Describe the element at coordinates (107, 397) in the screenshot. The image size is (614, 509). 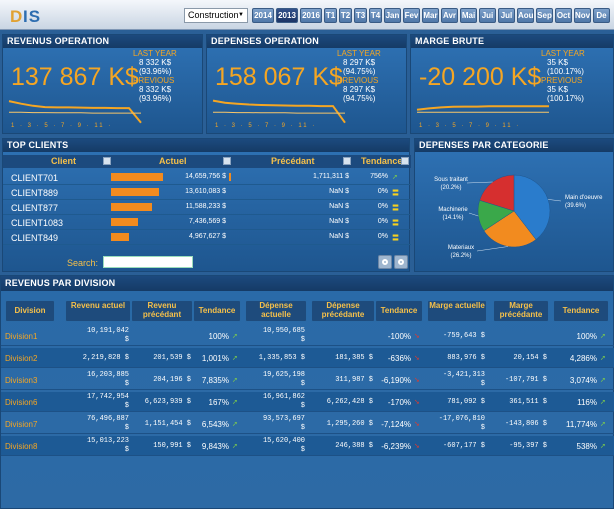
I see `cell-value: 17,742,954` at that location.